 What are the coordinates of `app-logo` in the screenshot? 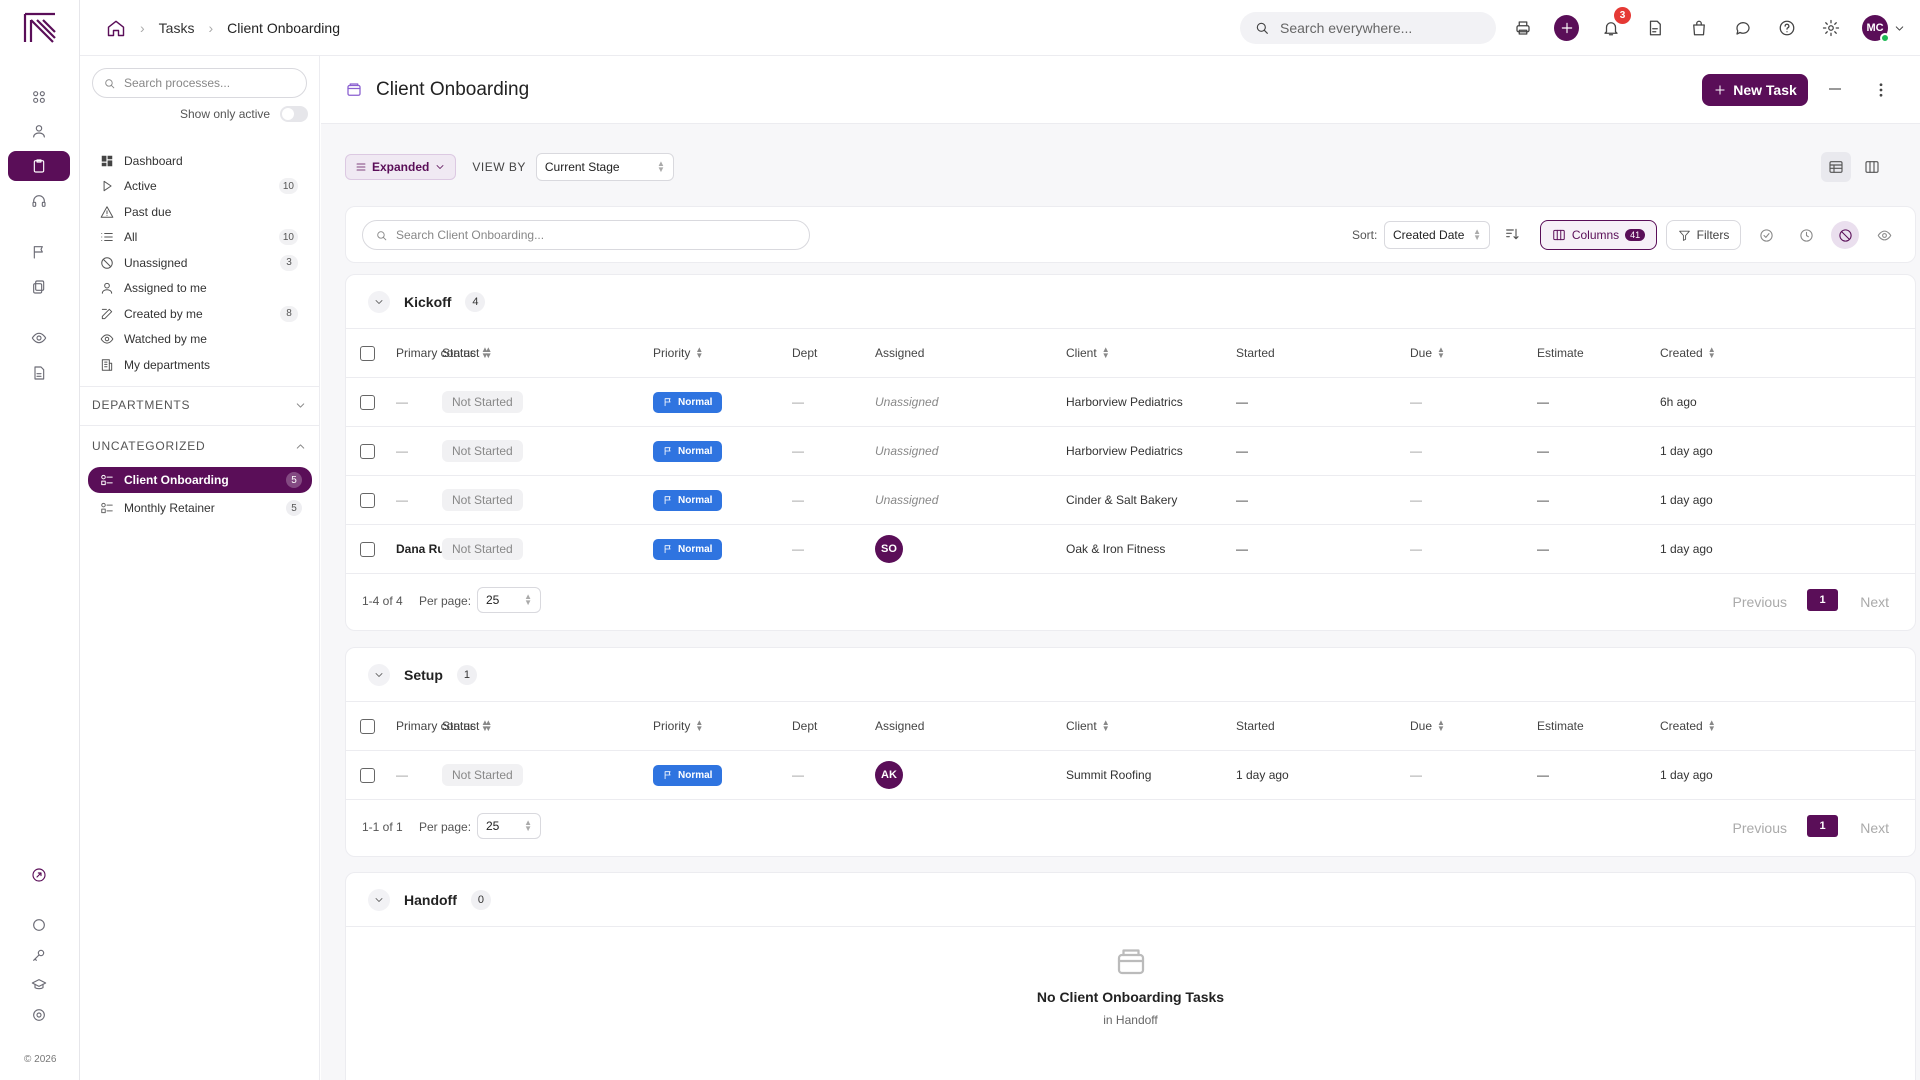 It's located at (40, 28).